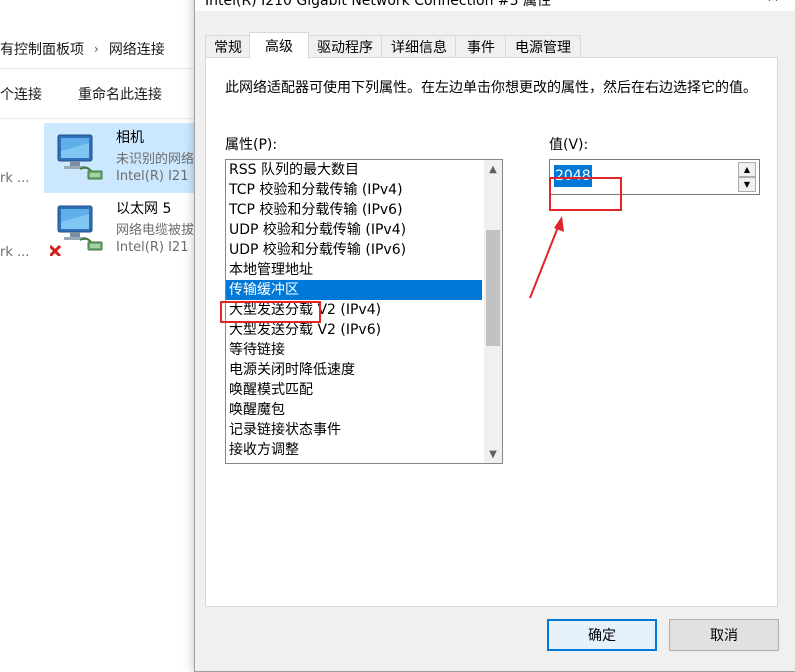  I want to click on toolbar-divider, so click(100, 68).